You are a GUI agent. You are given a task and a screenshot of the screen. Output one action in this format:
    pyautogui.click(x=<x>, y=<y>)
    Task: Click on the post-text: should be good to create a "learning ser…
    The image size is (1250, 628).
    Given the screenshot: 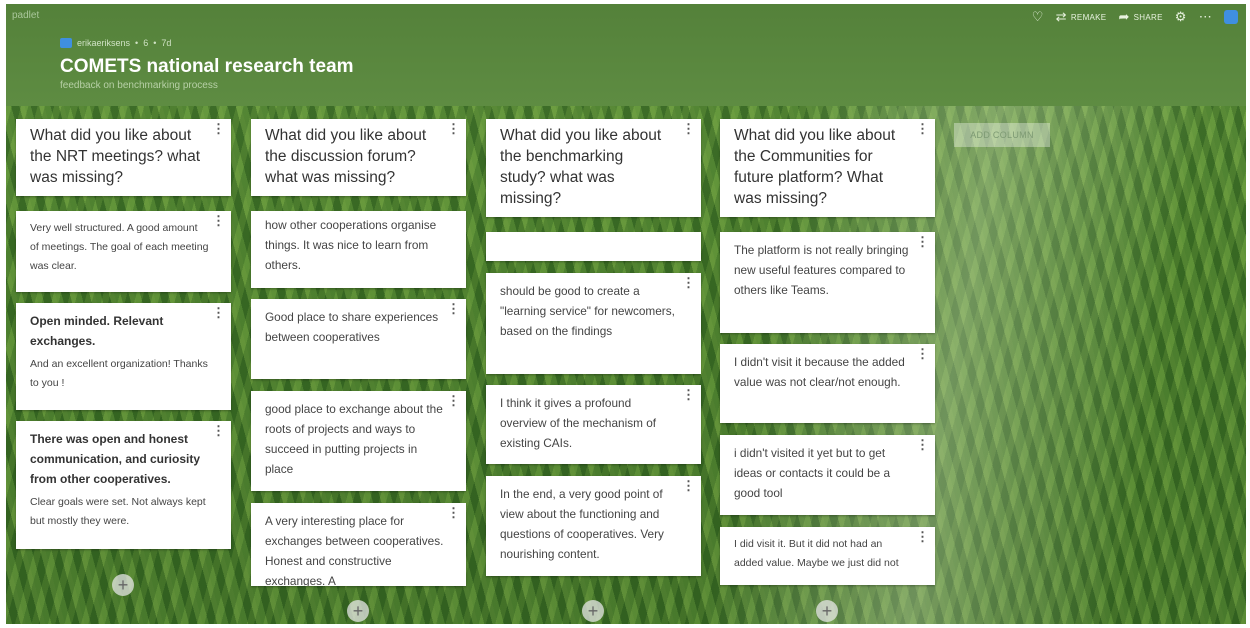 What is the action you would take?
    pyautogui.click(x=587, y=311)
    